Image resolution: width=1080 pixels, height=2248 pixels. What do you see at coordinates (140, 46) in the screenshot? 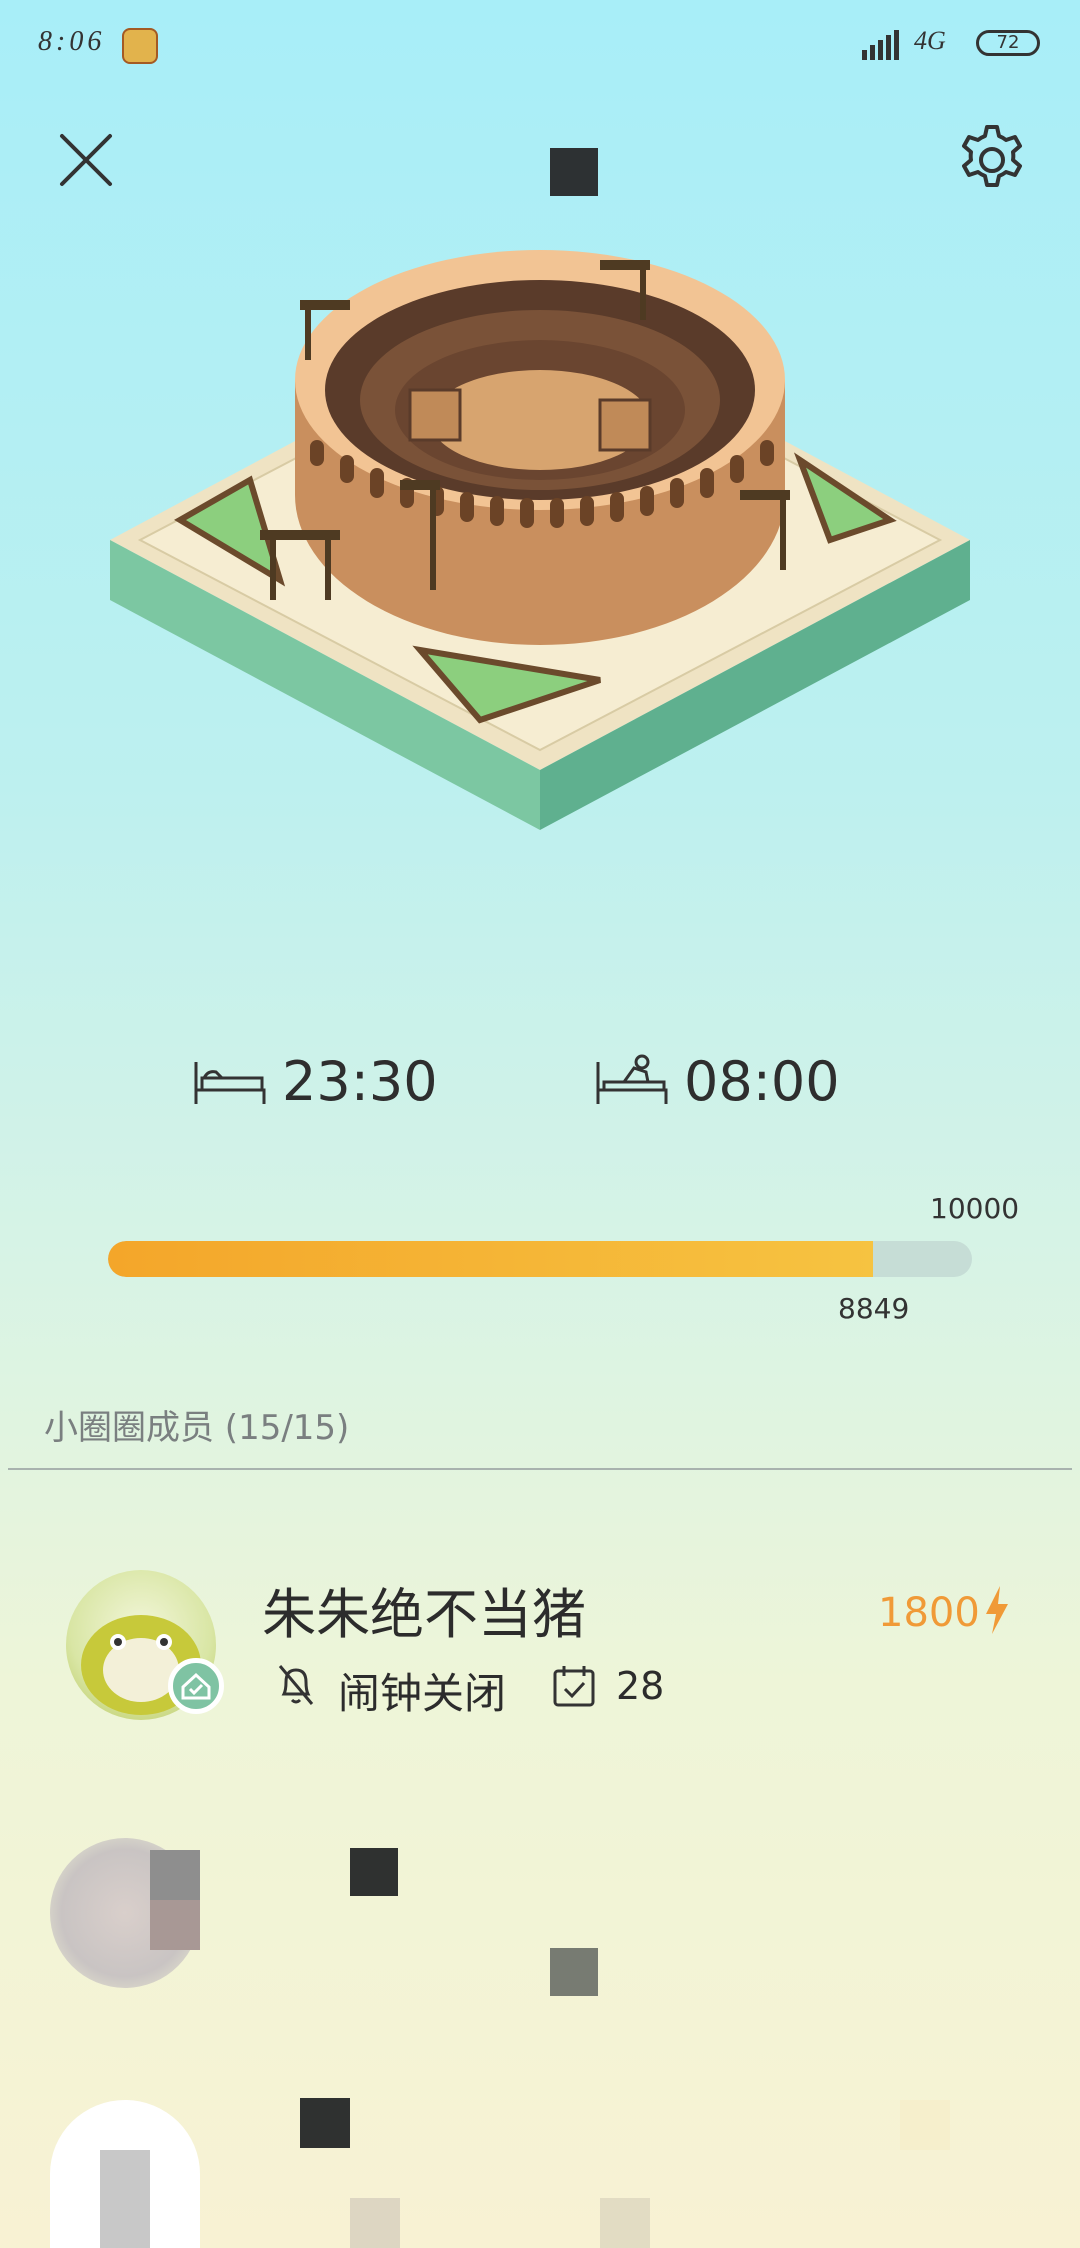
I see `app-notification-icon` at bounding box center [140, 46].